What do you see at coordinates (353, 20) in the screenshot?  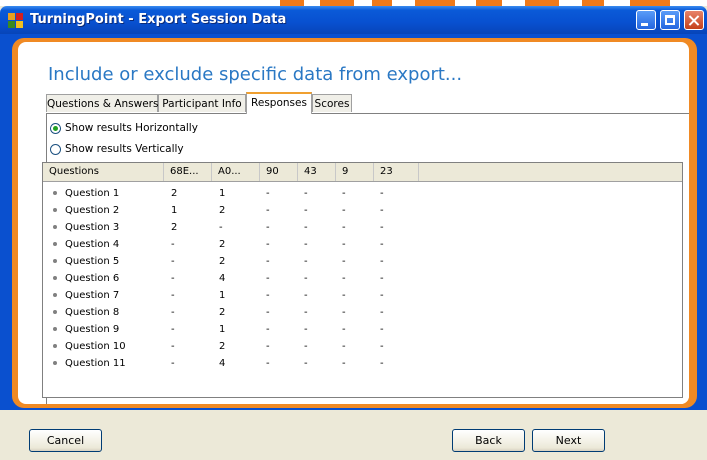 I see `title-bar: TurningPoint - Export Session Data` at bounding box center [353, 20].